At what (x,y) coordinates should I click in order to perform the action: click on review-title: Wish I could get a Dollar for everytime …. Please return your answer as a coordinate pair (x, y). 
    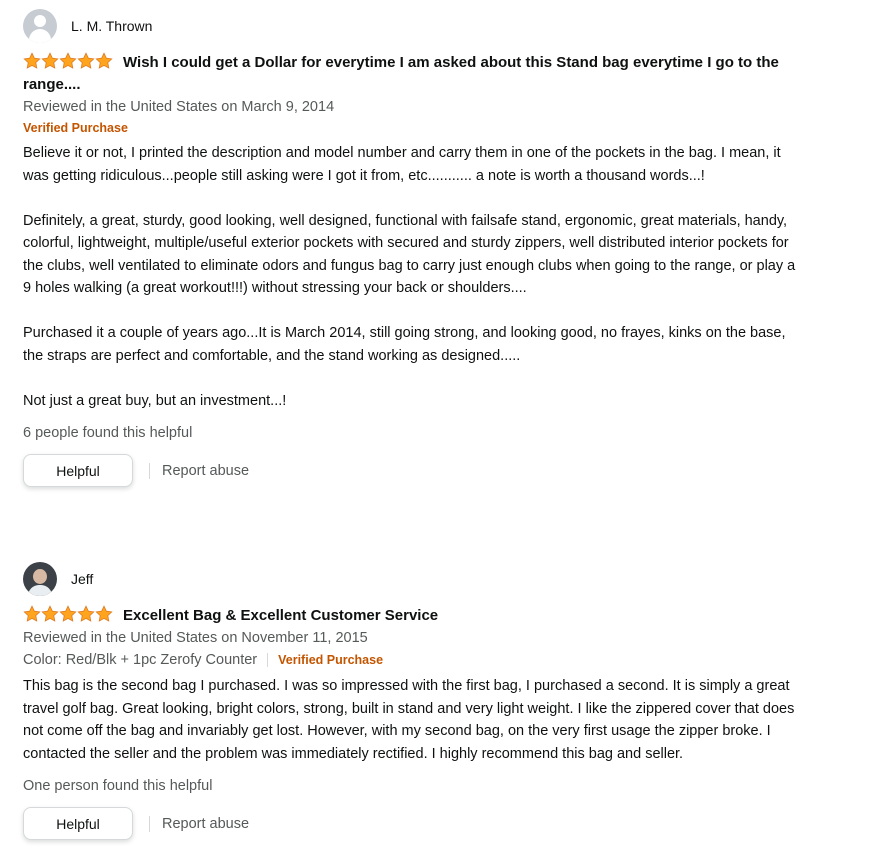
    Looking at the image, I should click on (401, 73).